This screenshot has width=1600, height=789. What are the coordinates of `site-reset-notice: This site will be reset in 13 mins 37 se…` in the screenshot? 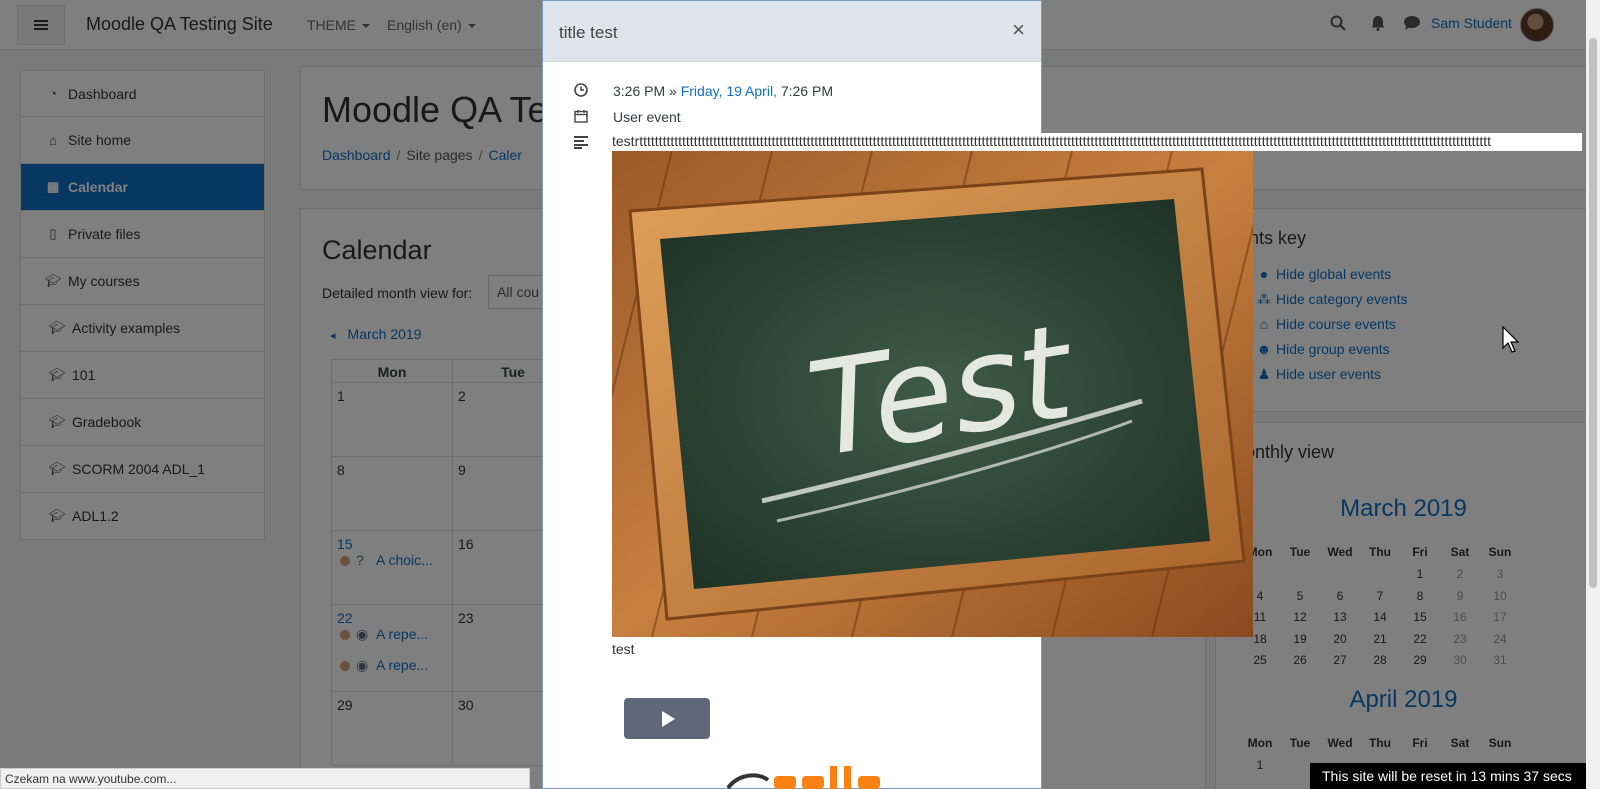 It's located at (1450, 776).